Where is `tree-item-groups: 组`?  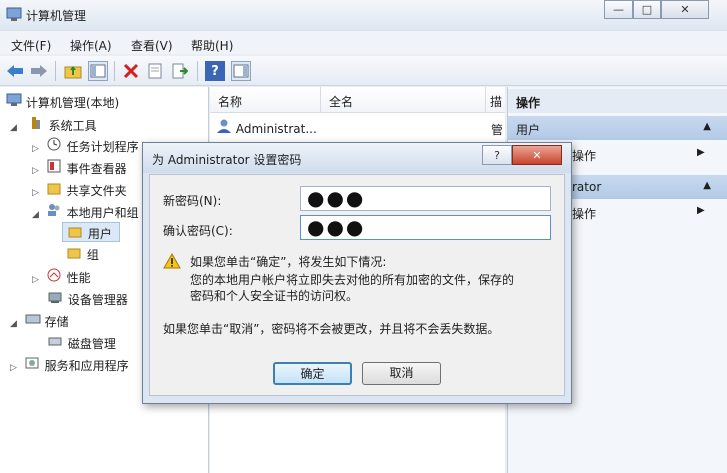
tree-item-groups: 组 is located at coordinates (83, 254).